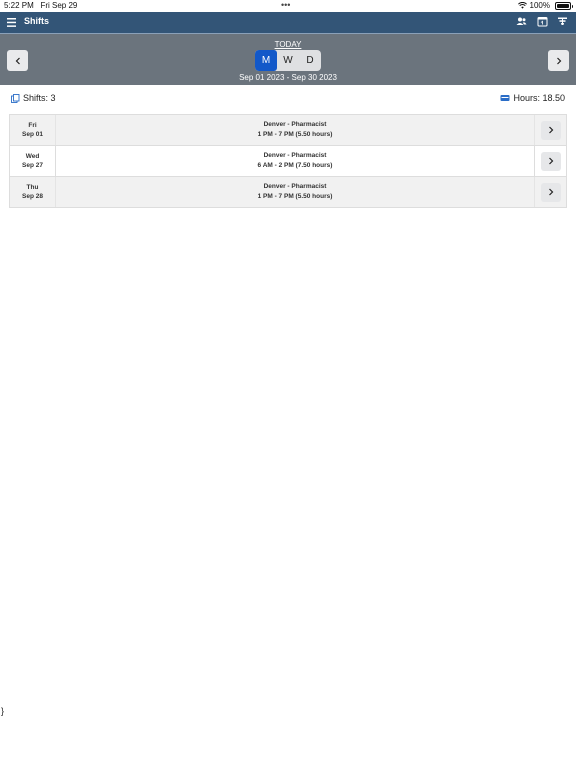 This screenshot has height=768, width=576. I want to click on stray-text: }, so click(3, 711).